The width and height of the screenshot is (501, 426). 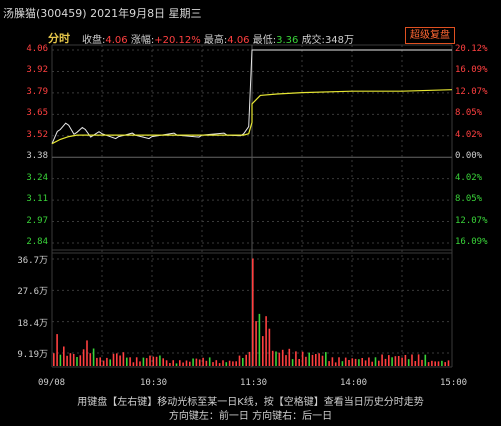 What do you see at coordinates (154, 383) in the screenshot?
I see `time-tick-label: 10:30` at bounding box center [154, 383].